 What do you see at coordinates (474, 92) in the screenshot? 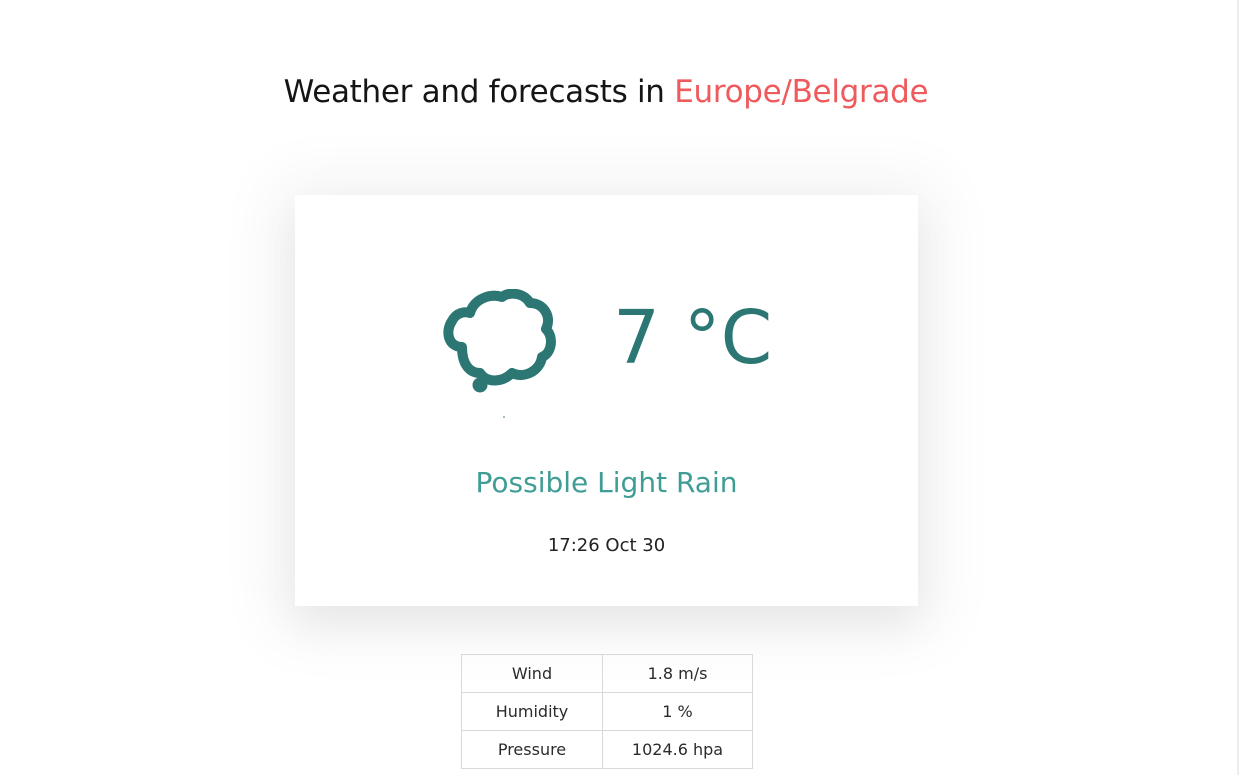
I see `page-title-prefix: Weather and forecasts in` at bounding box center [474, 92].